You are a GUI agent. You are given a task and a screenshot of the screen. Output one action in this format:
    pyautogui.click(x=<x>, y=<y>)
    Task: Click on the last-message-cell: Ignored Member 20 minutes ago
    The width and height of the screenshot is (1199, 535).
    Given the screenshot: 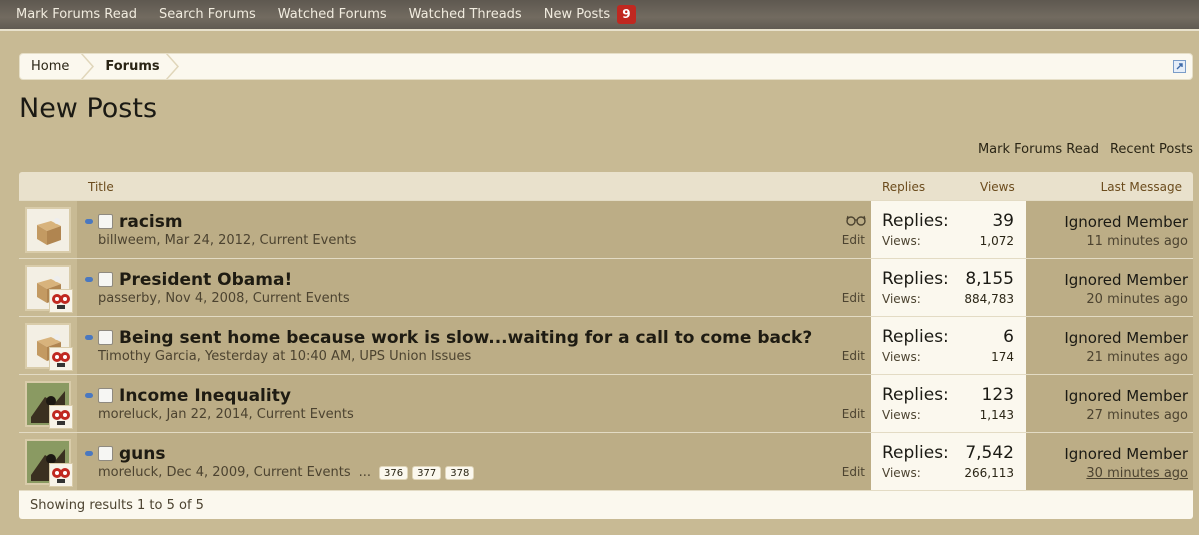 What is the action you would take?
    pyautogui.click(x=1109, y=287)
    